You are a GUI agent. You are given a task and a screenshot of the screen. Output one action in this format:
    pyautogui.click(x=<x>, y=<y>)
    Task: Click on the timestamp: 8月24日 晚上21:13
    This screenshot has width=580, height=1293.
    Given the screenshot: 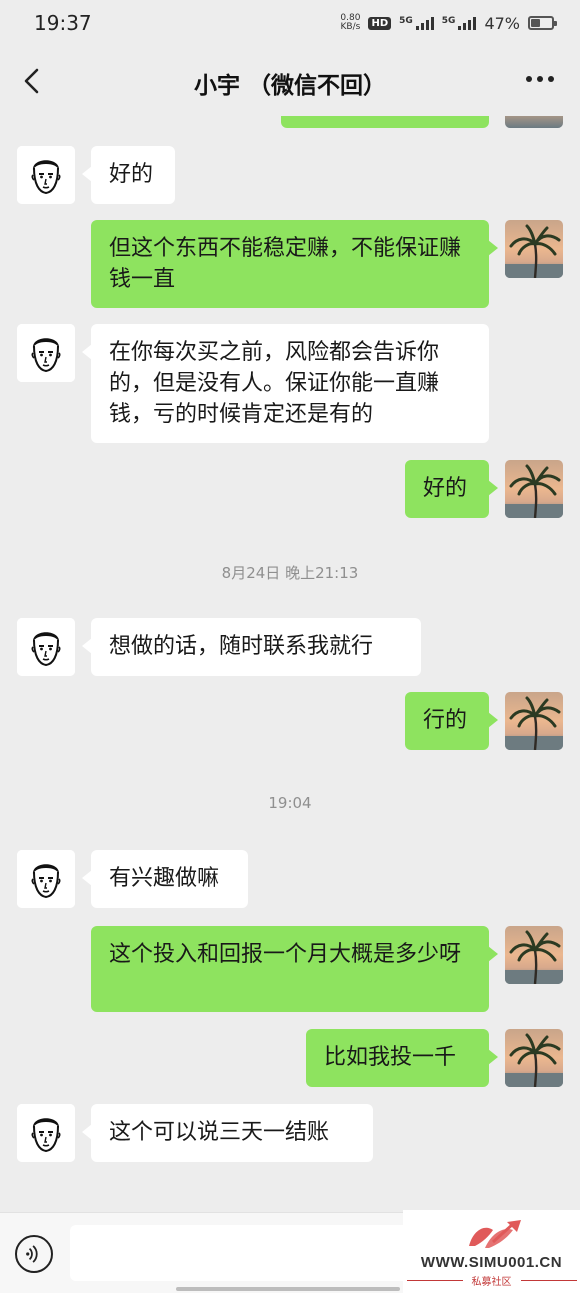 What is the action you would take?
    pyautogui.click(x=290, y=573)
    